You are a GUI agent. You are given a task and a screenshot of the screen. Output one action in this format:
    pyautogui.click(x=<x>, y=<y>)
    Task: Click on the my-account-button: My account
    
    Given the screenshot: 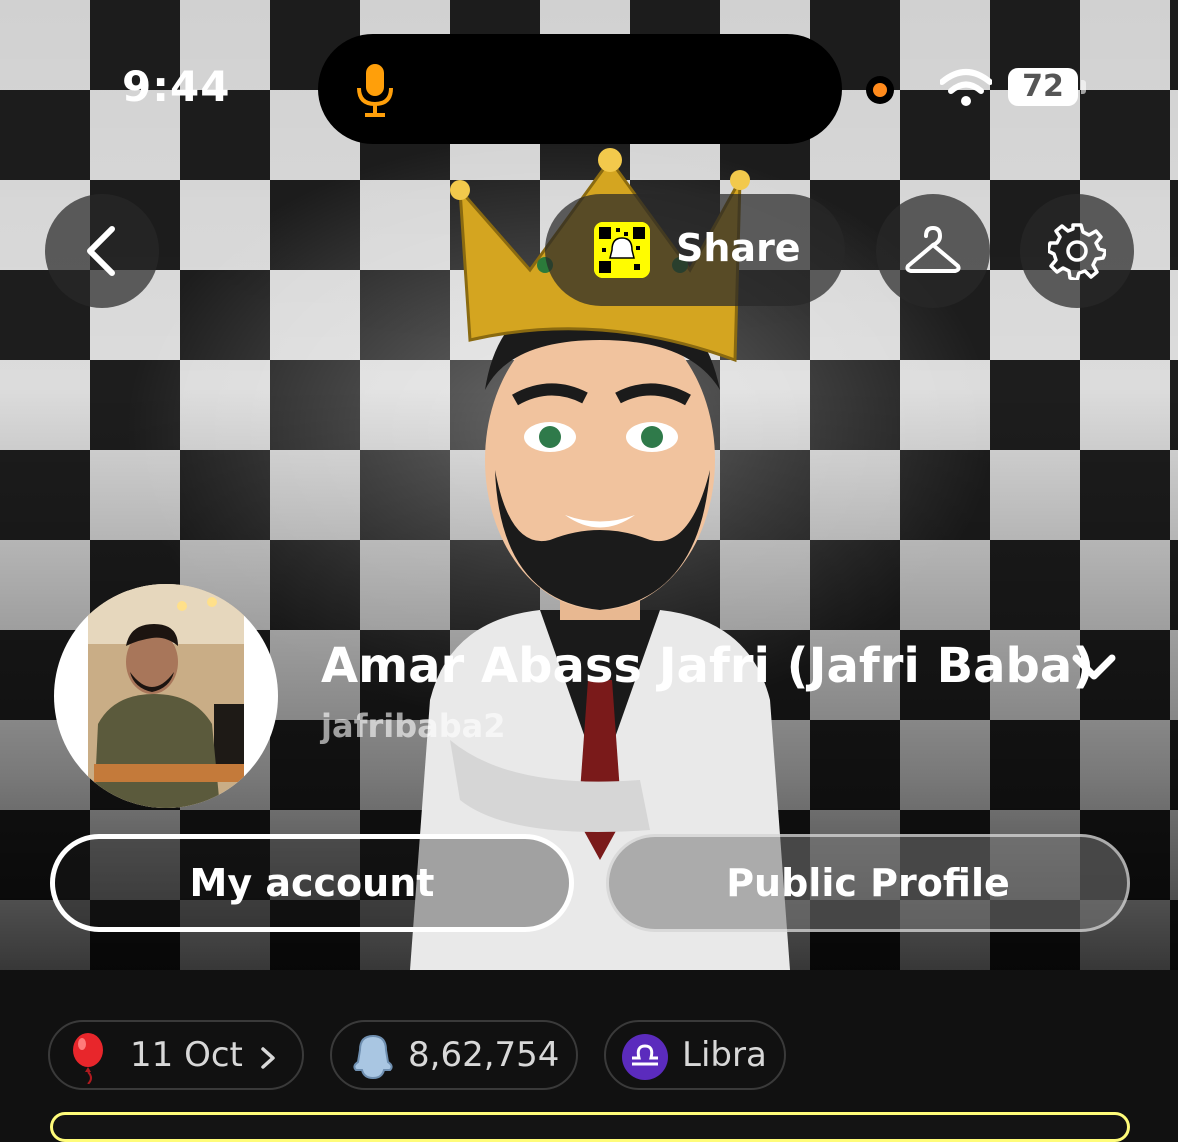 What is the action you would take?
    pyautogui.click(x=312, y=883)
    